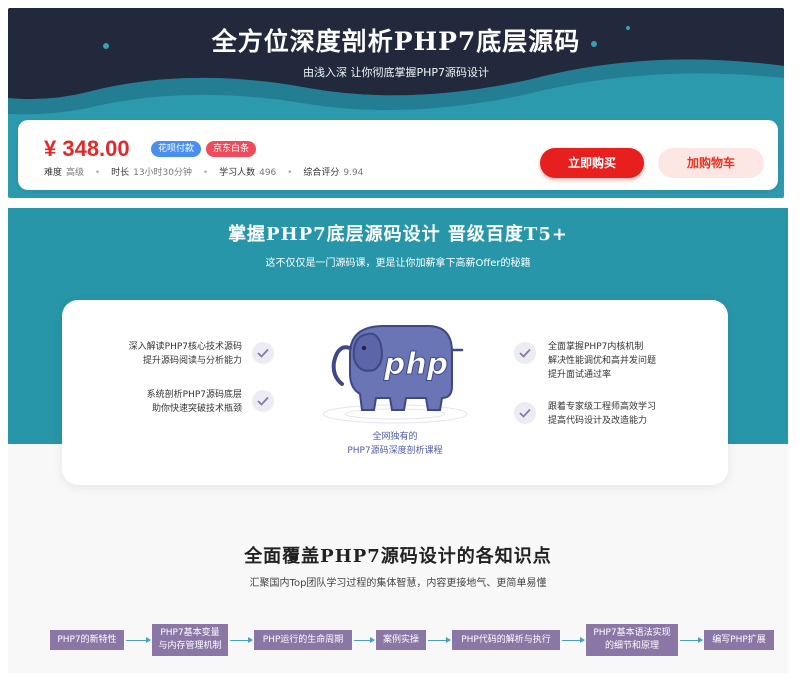 The width and height of the screenshot is (801, 673). I want to click on flow-step: PHP运行的生命周期, so click(303, 640).